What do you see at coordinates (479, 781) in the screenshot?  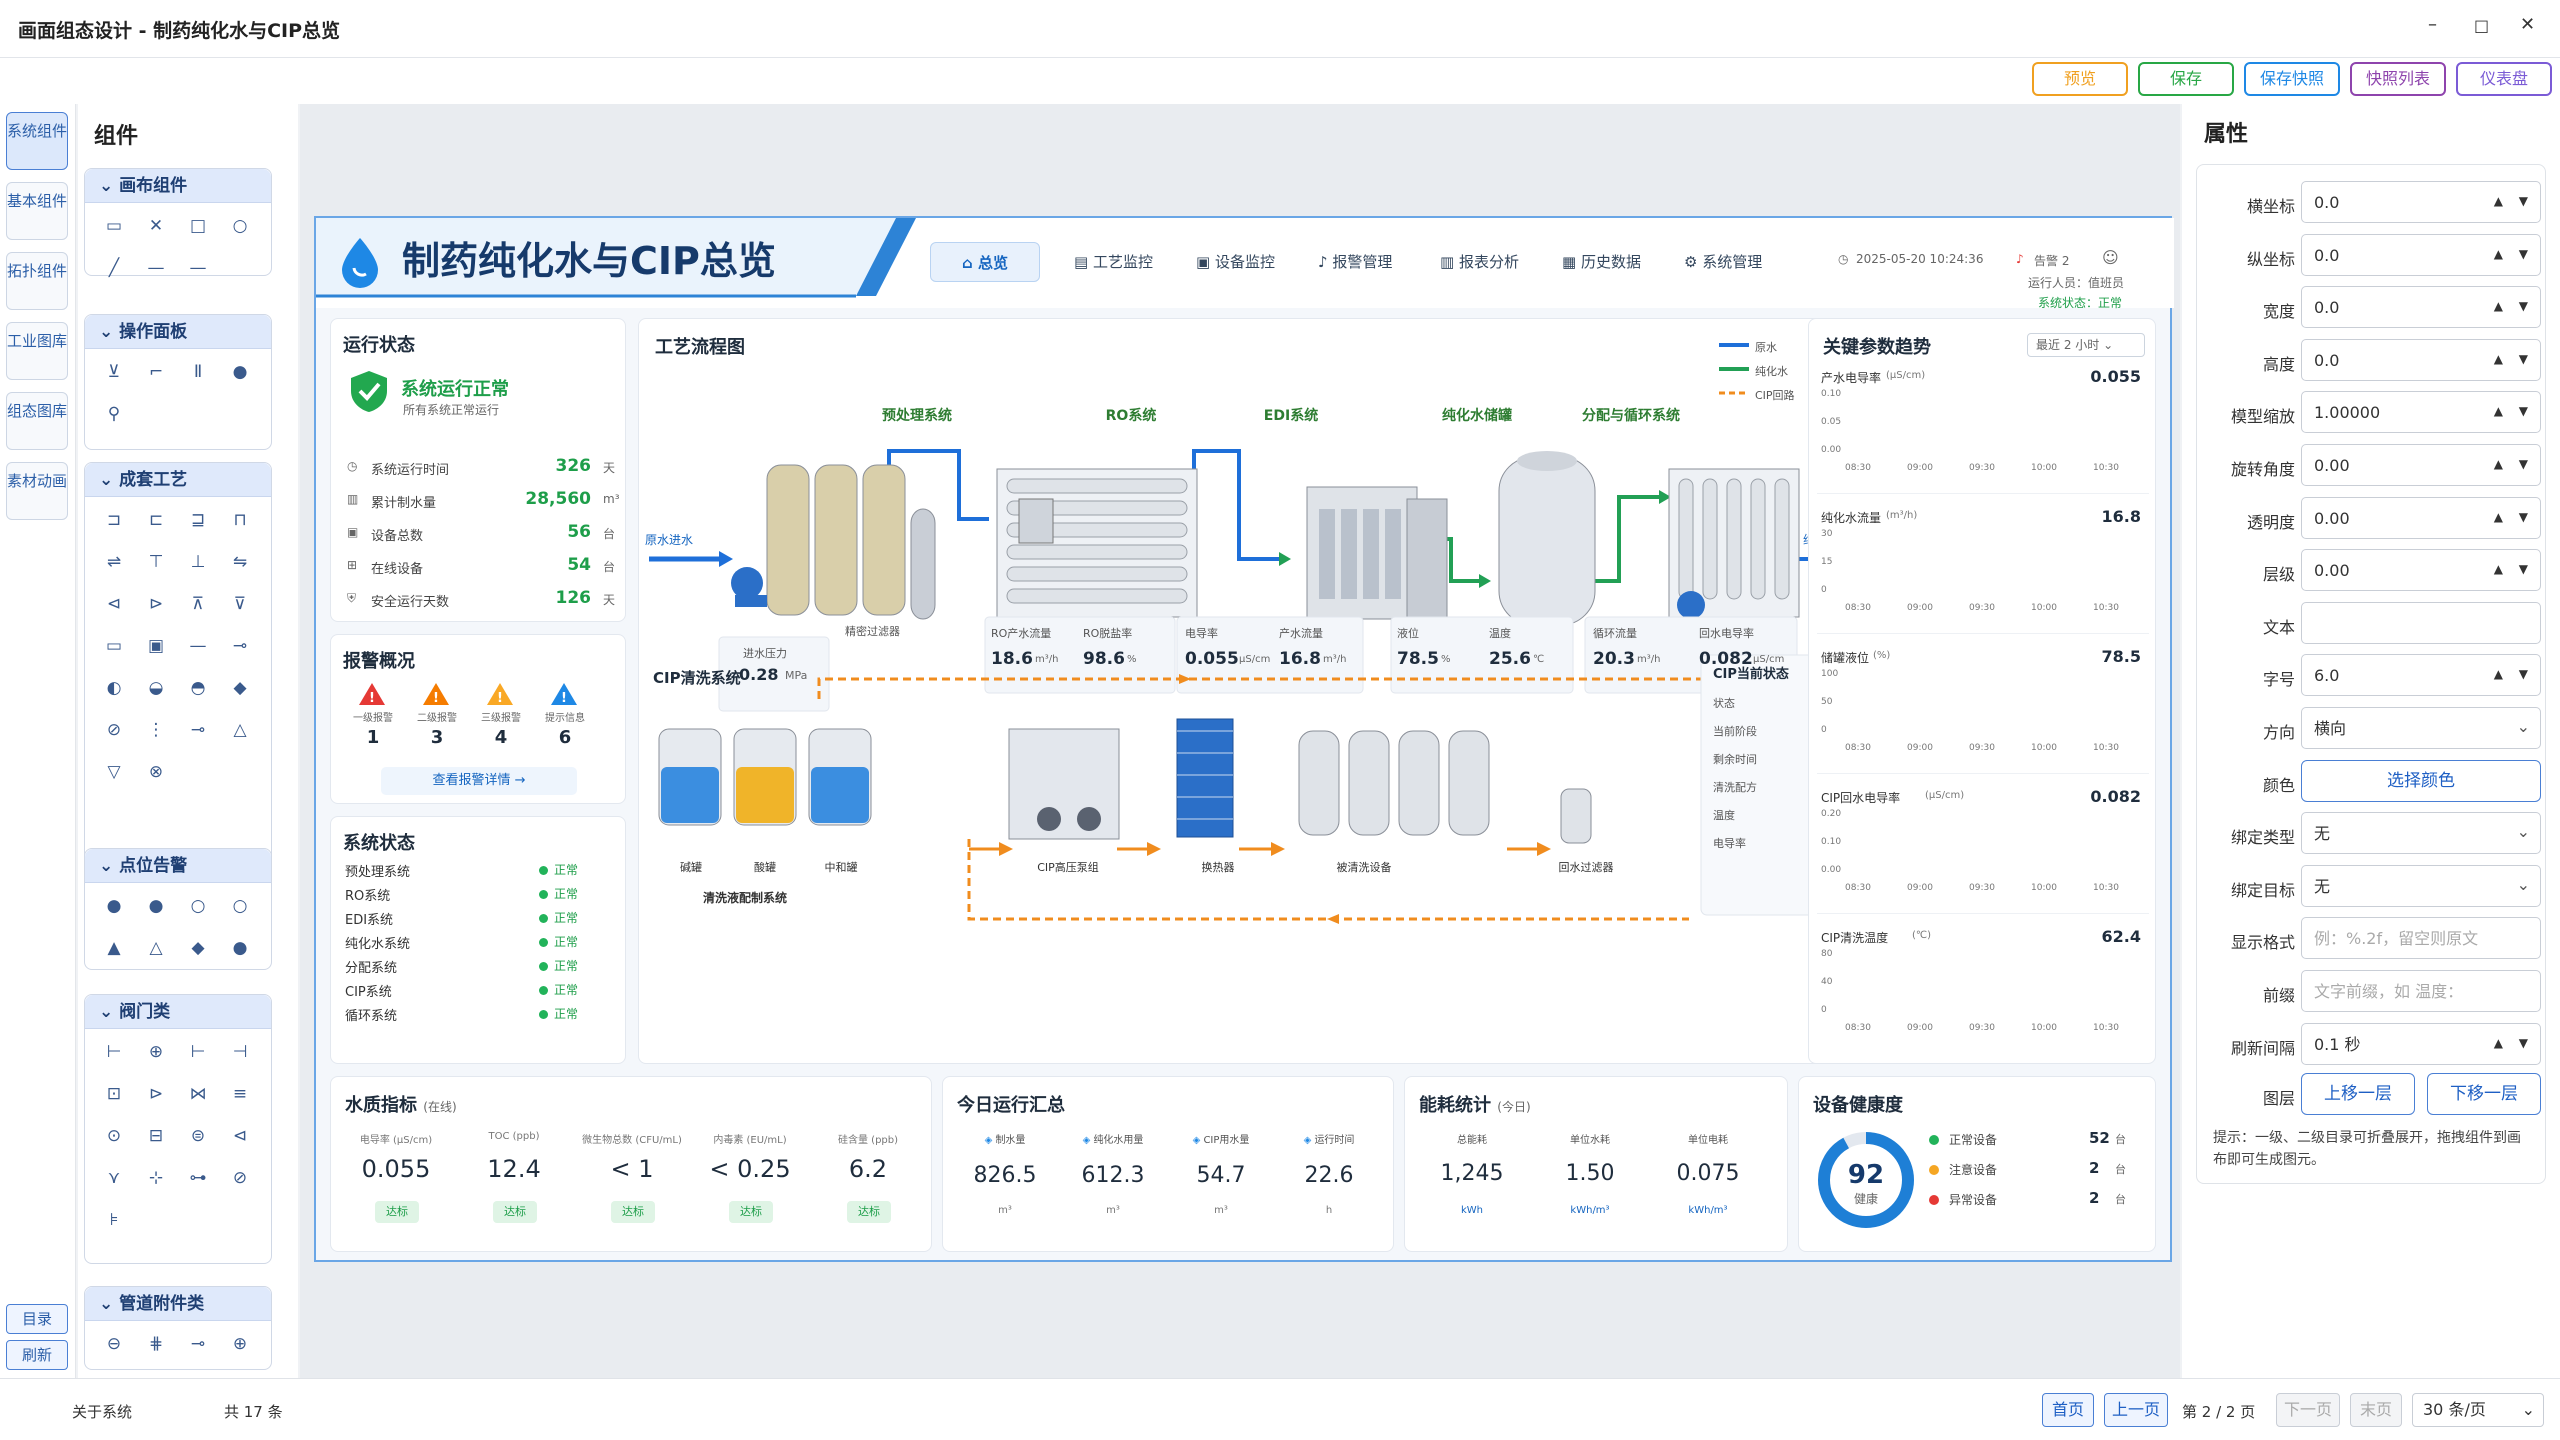 I see `view-alarm-details-link: 查看报警详情 →` at bounding box center [479, 781].